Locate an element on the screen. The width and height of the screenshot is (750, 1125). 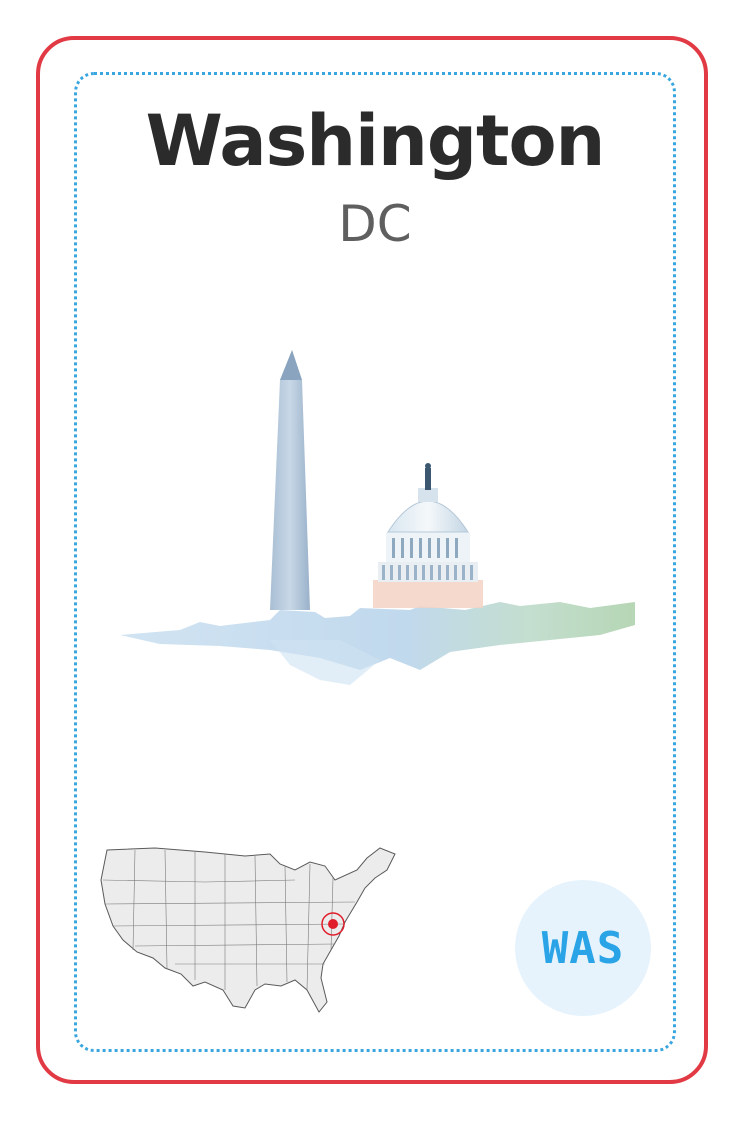
city-title: Washington is located at coordinates (375, 141).